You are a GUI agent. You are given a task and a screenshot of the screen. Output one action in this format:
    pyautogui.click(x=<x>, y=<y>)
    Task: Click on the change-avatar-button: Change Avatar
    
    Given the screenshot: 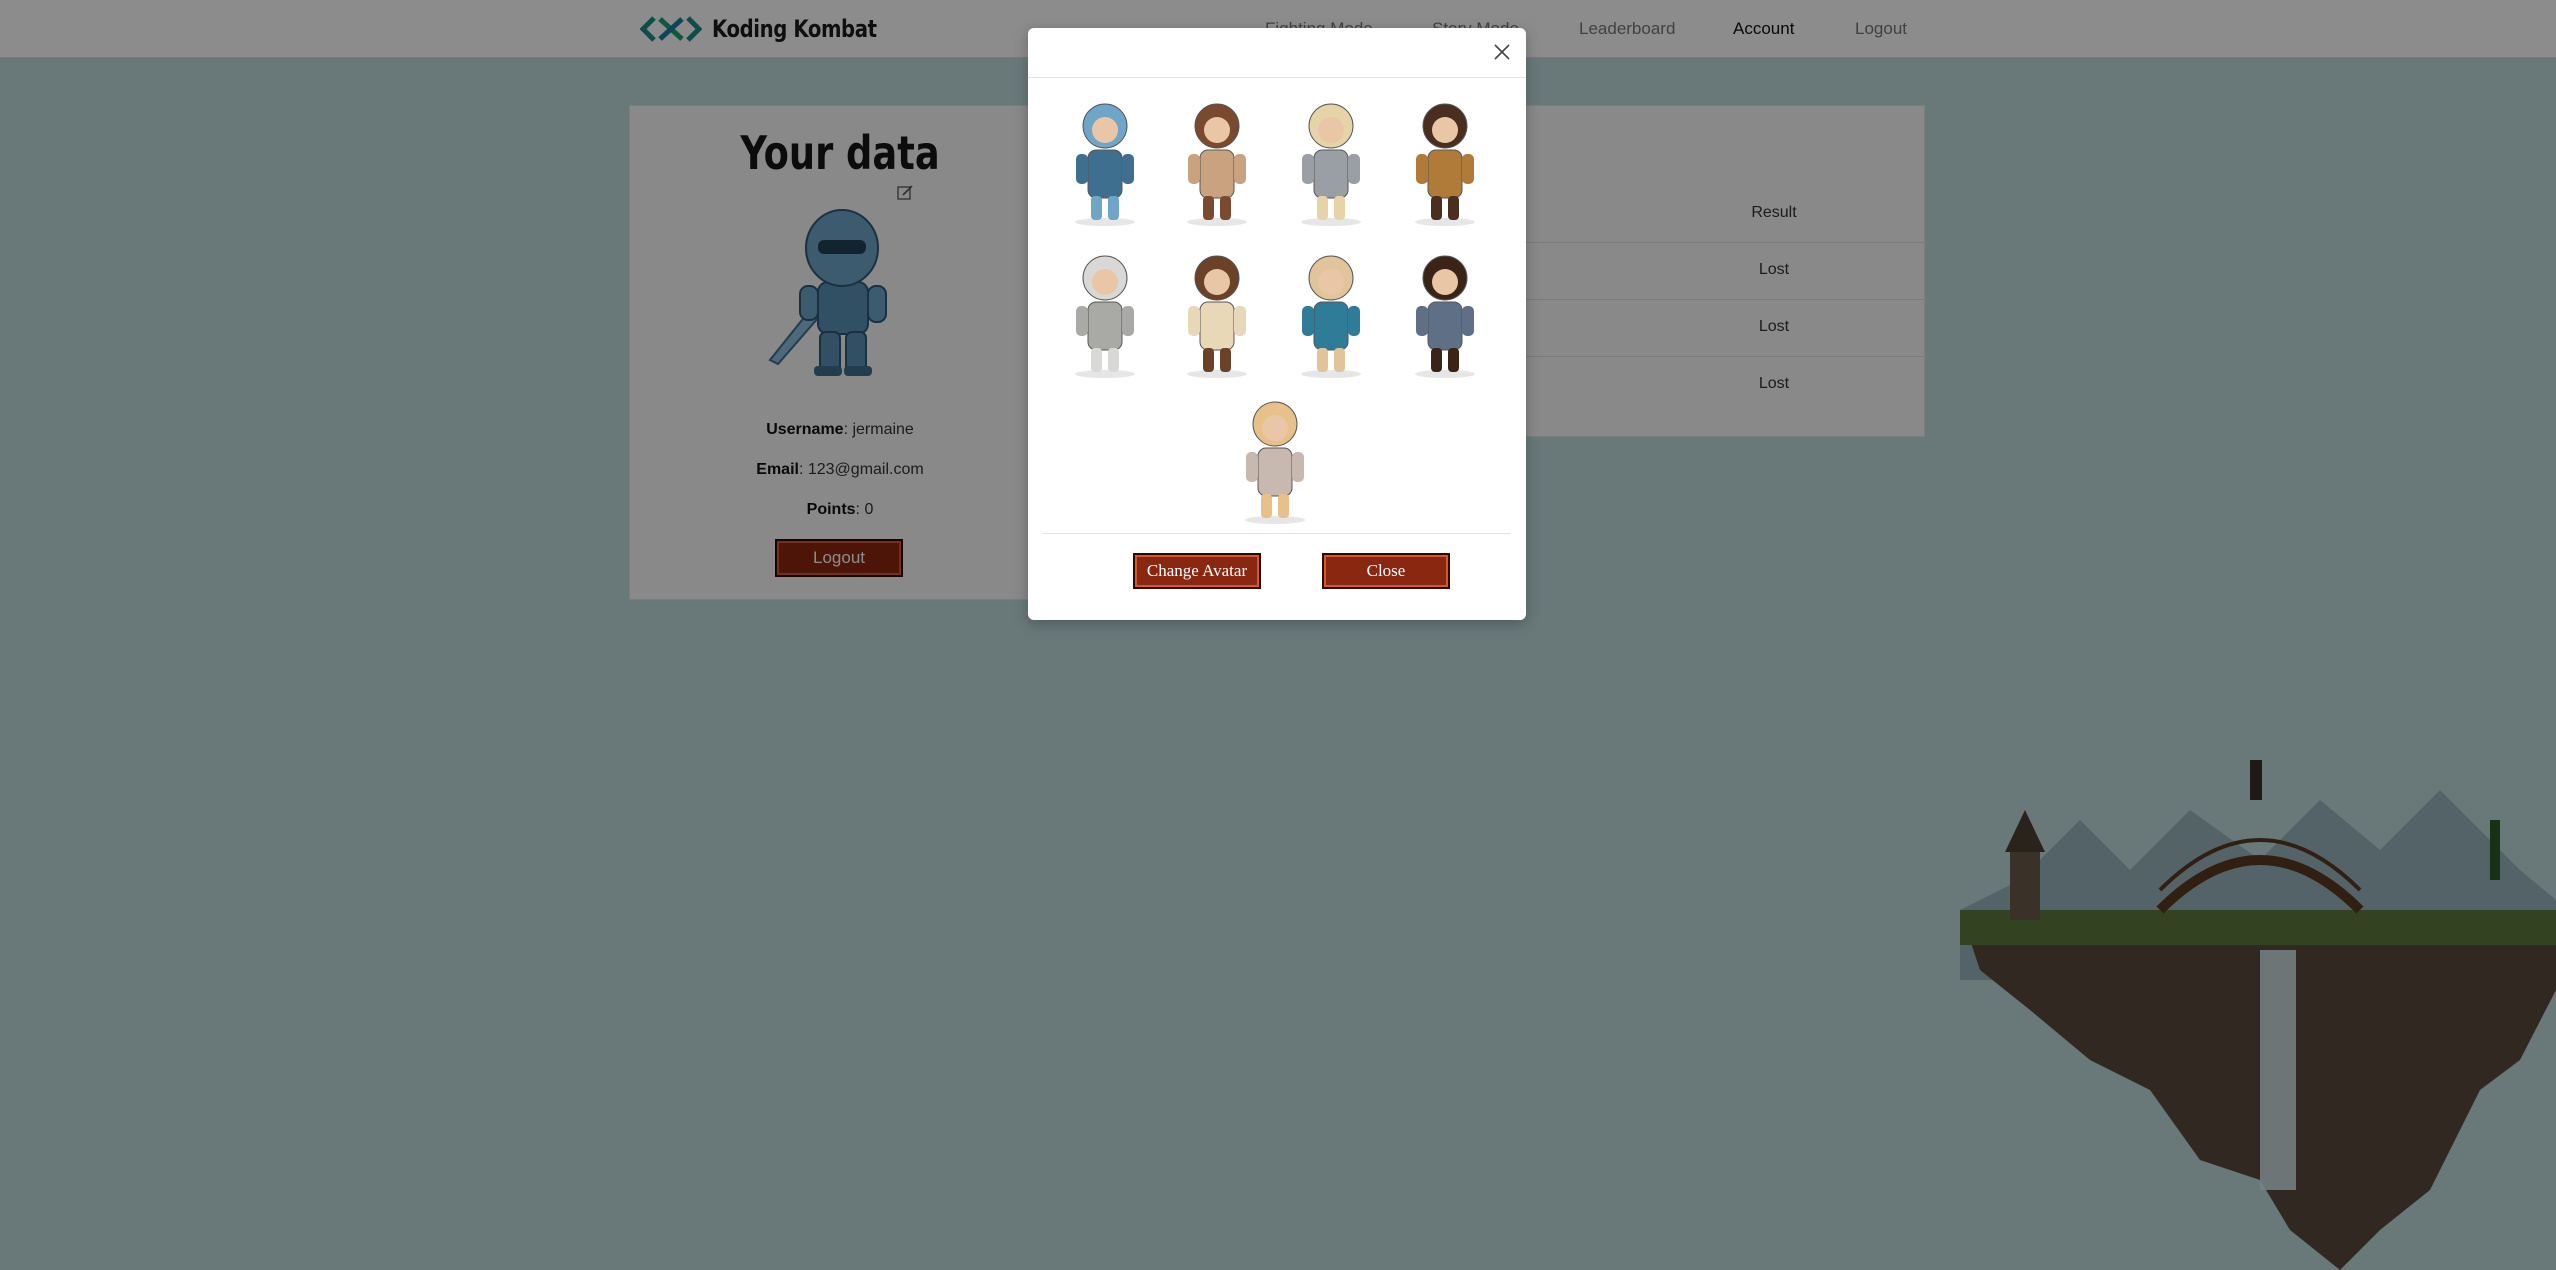 What is the action you would take?
    pyautogui.click(x=1197, y=571)
    